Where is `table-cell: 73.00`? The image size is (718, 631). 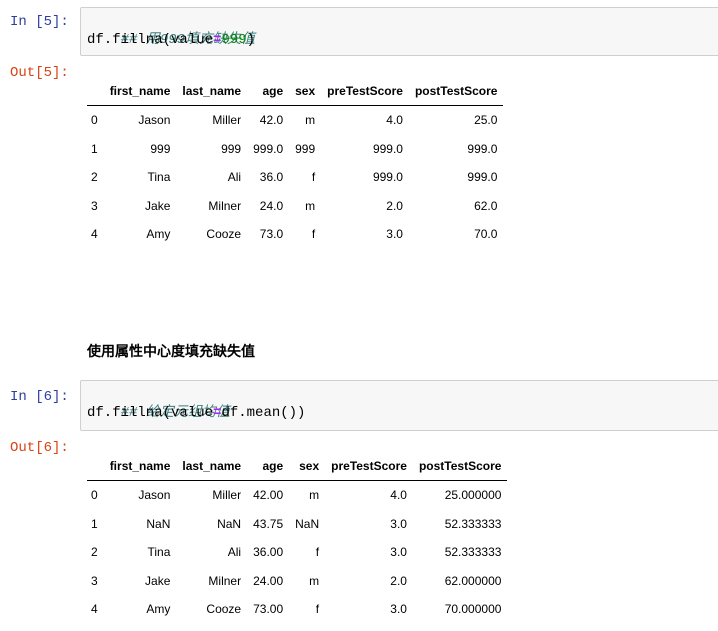
table-cell: 73.00 is located at coordinates (268, 609).